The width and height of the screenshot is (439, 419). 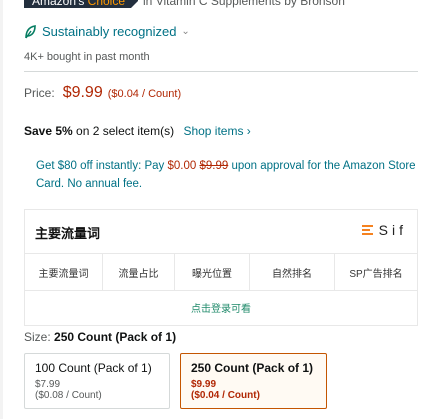 I want to click on left-edge-shadow, so click(x=1, y=209).